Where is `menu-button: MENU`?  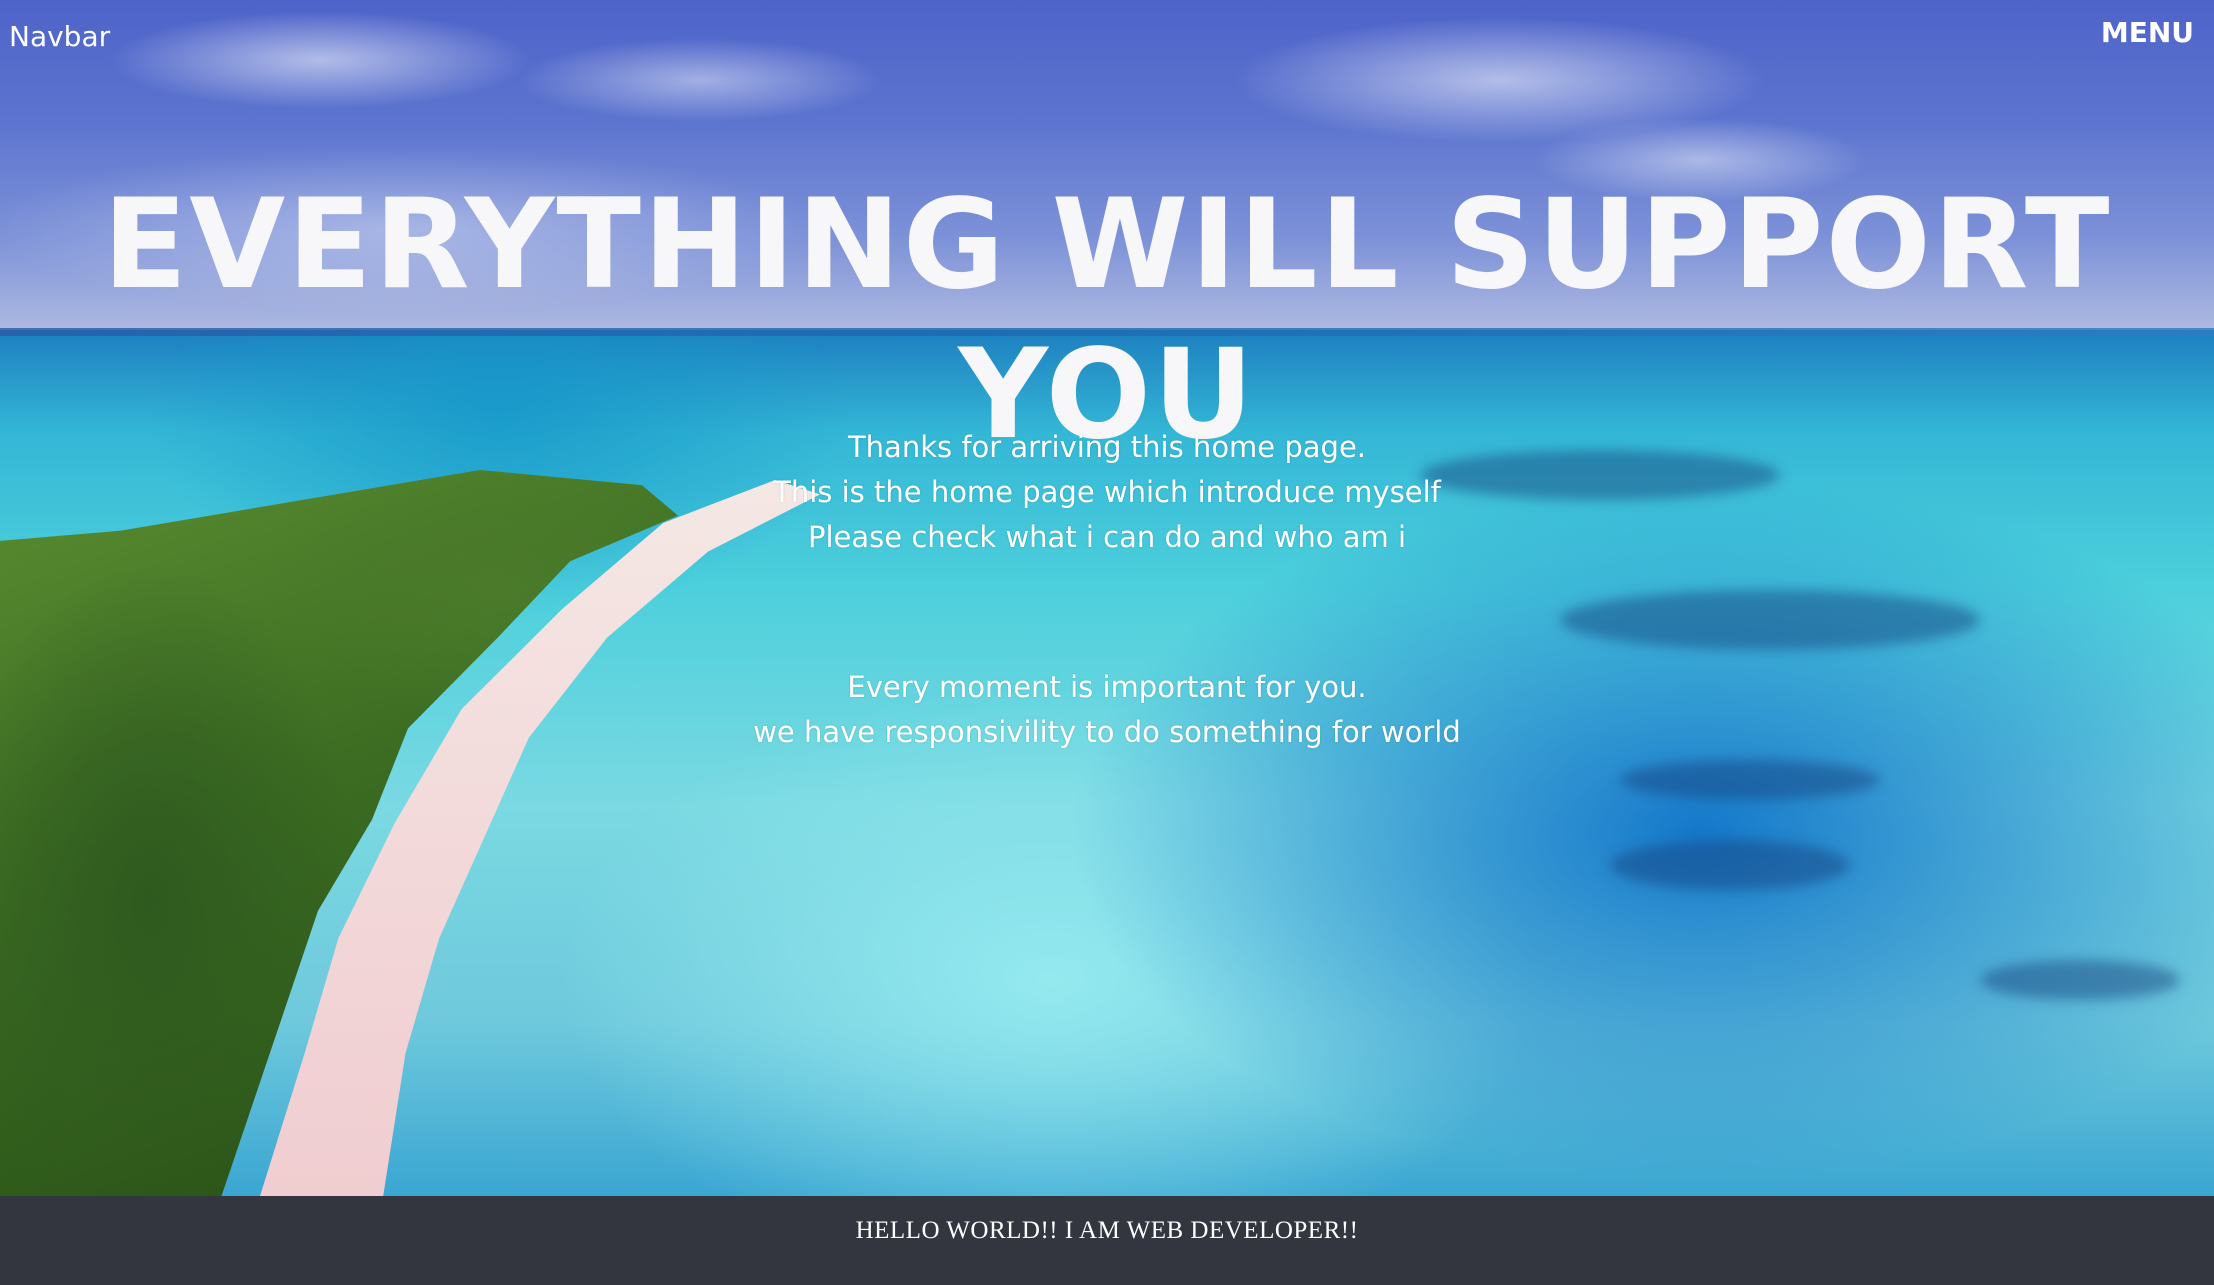
menu-button: MENU is located at coordinates (2147, 32).